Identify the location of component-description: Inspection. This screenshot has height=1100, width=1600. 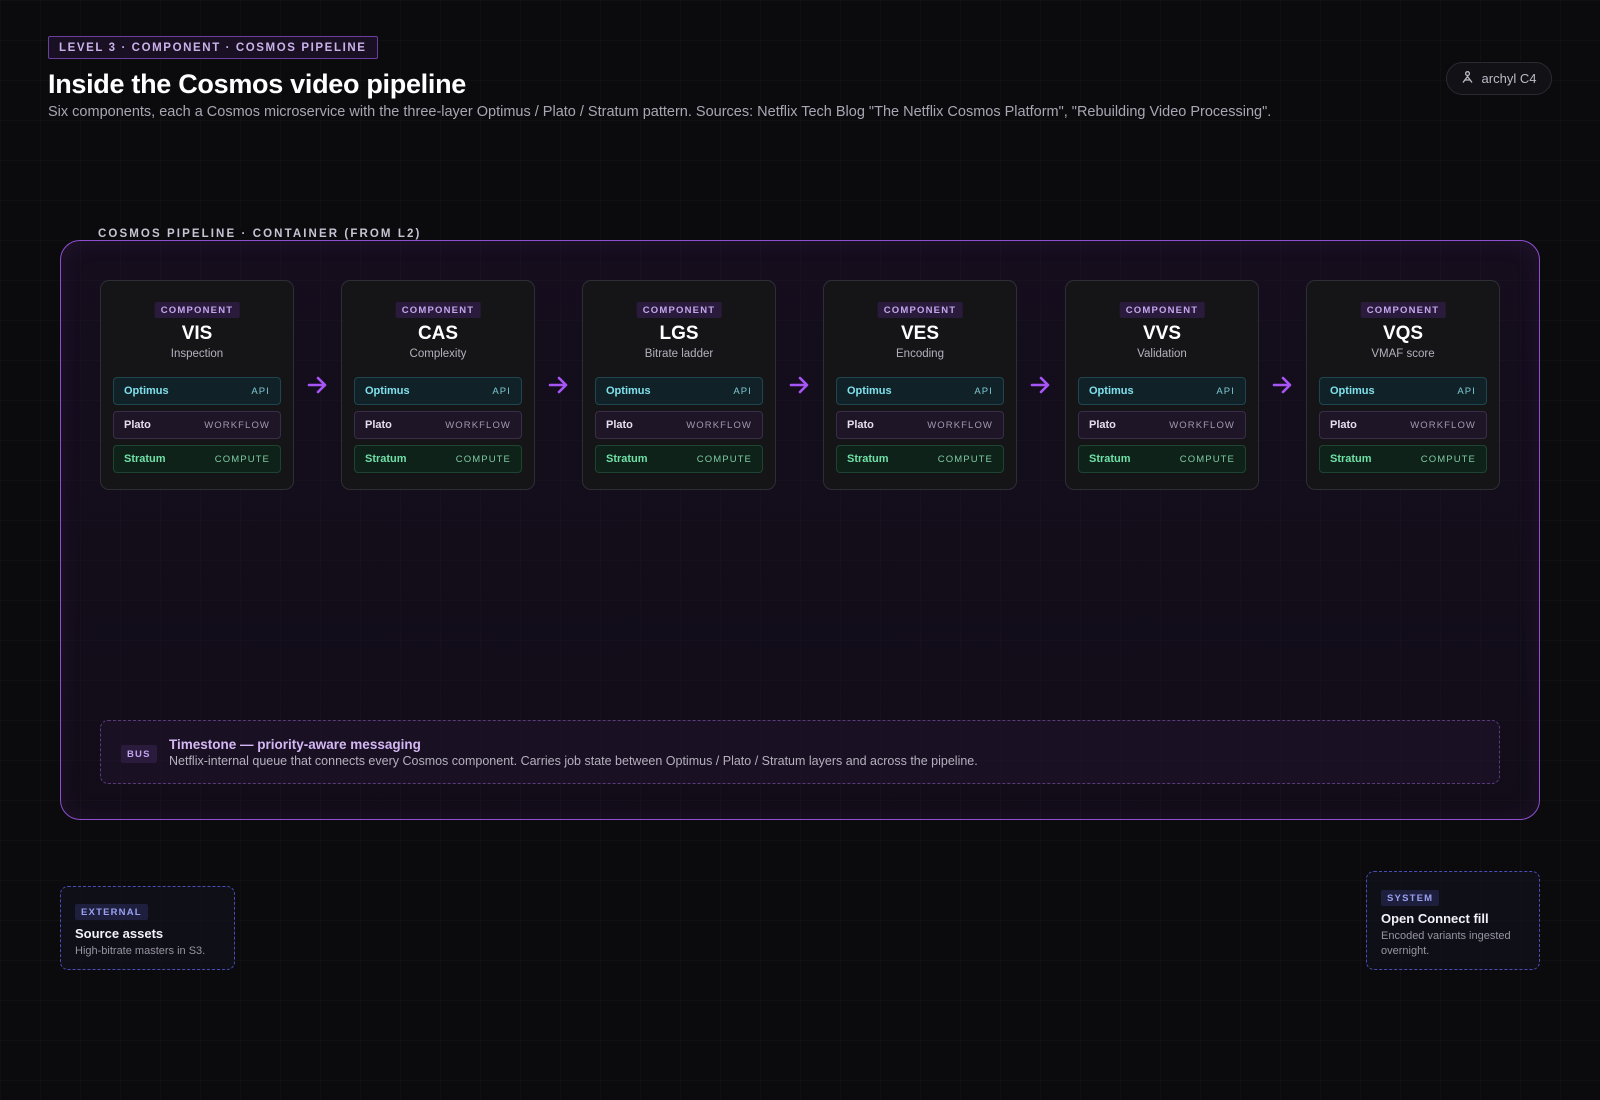
(197, 354).